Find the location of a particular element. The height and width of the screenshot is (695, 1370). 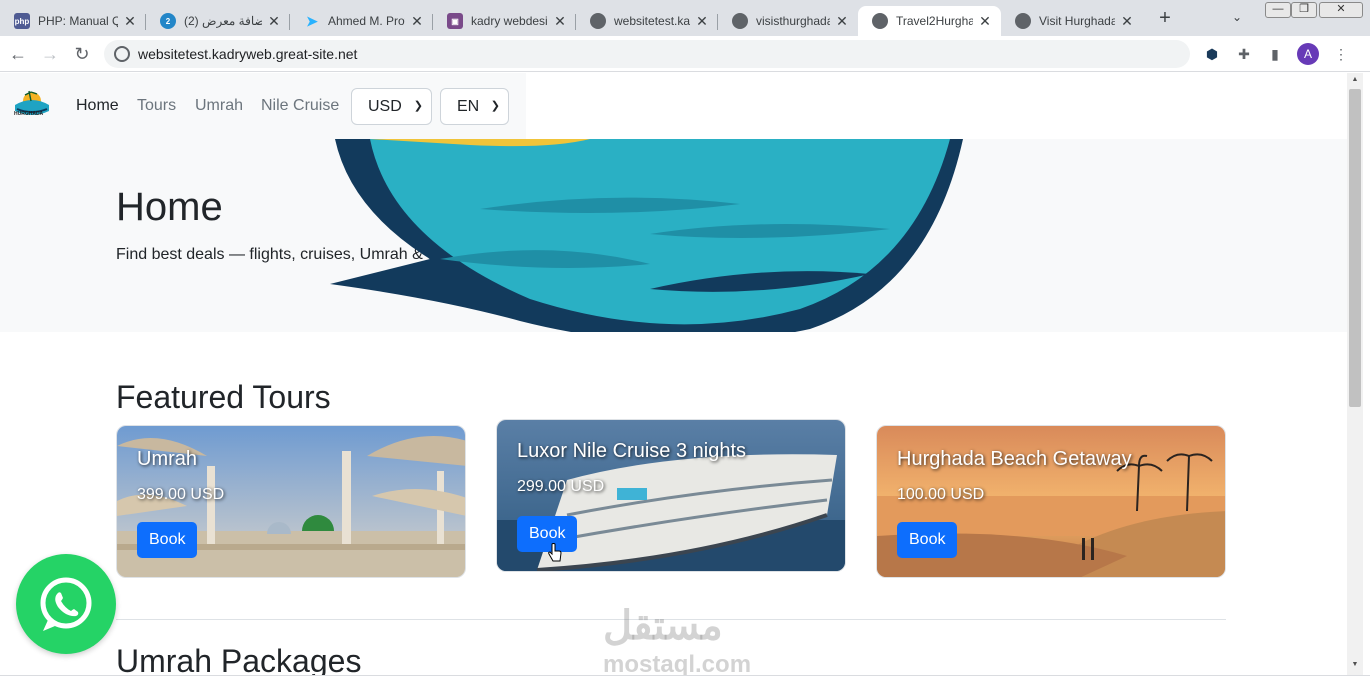

mostaql-icon: 2 is located at coordinates (168, 21).